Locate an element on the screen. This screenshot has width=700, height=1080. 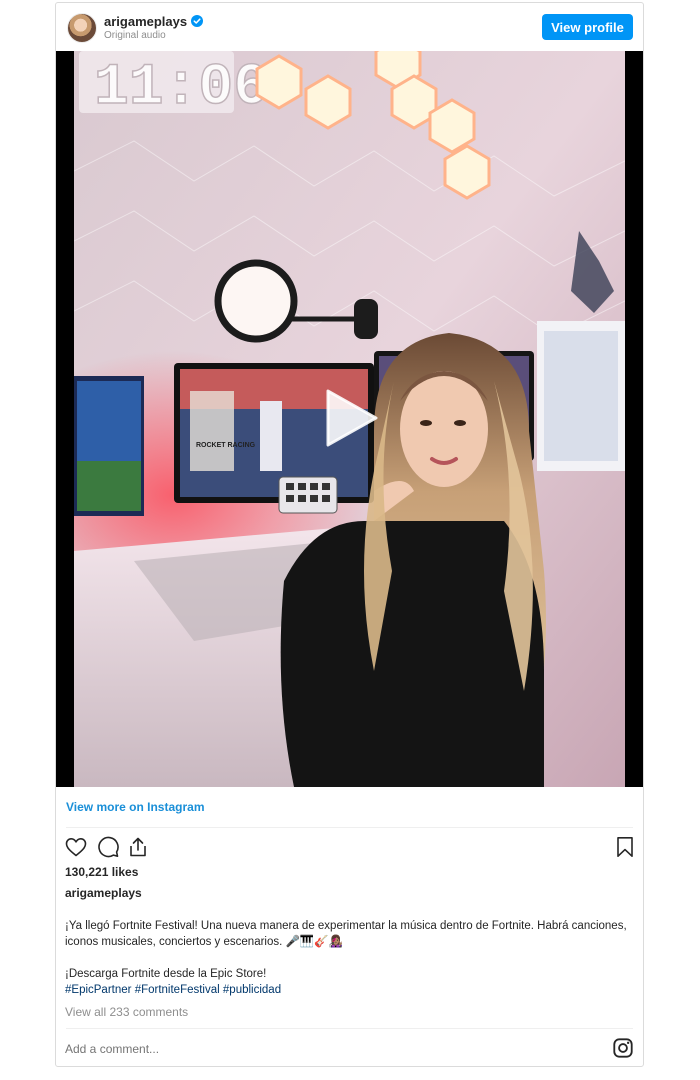
comment-icon is located at coordinates (108, 847).